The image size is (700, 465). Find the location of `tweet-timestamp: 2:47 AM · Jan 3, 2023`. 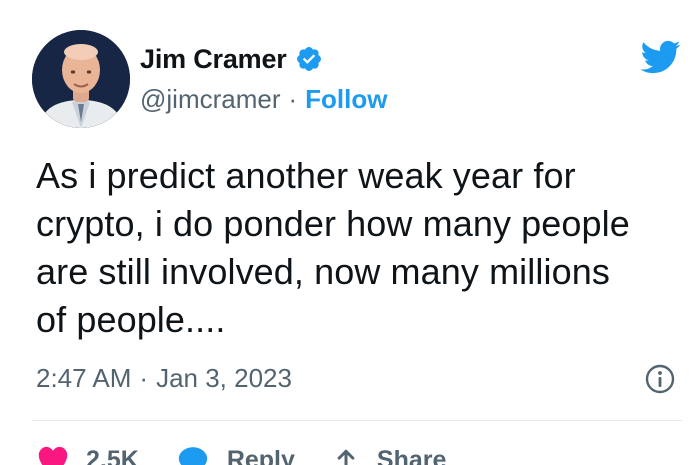

tweet-timestamp: 2:47 AM · Jan 3, 2023 is located at coordinates (164, 378).